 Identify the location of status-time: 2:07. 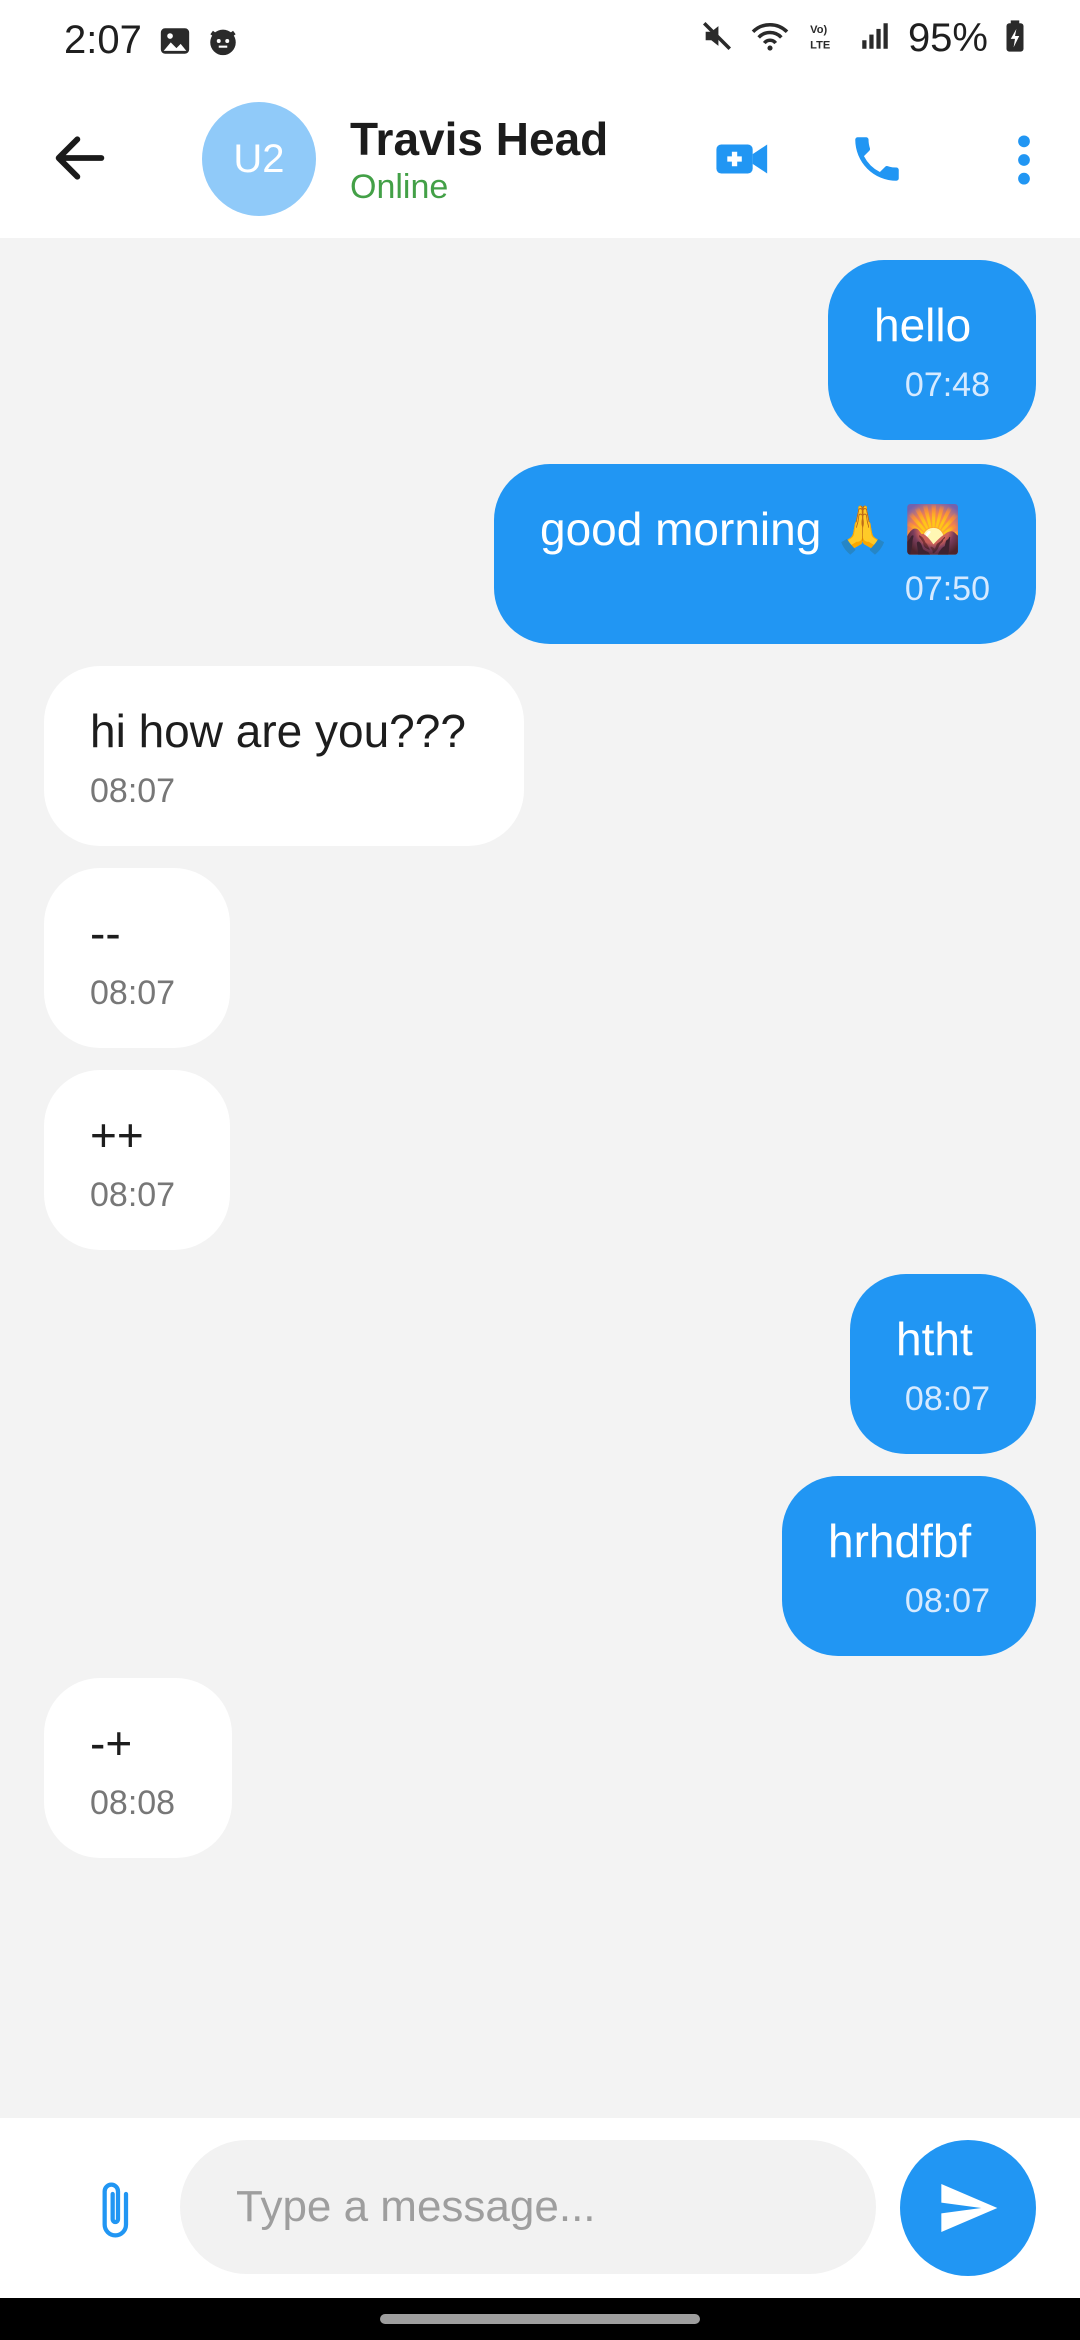
(103, 40).